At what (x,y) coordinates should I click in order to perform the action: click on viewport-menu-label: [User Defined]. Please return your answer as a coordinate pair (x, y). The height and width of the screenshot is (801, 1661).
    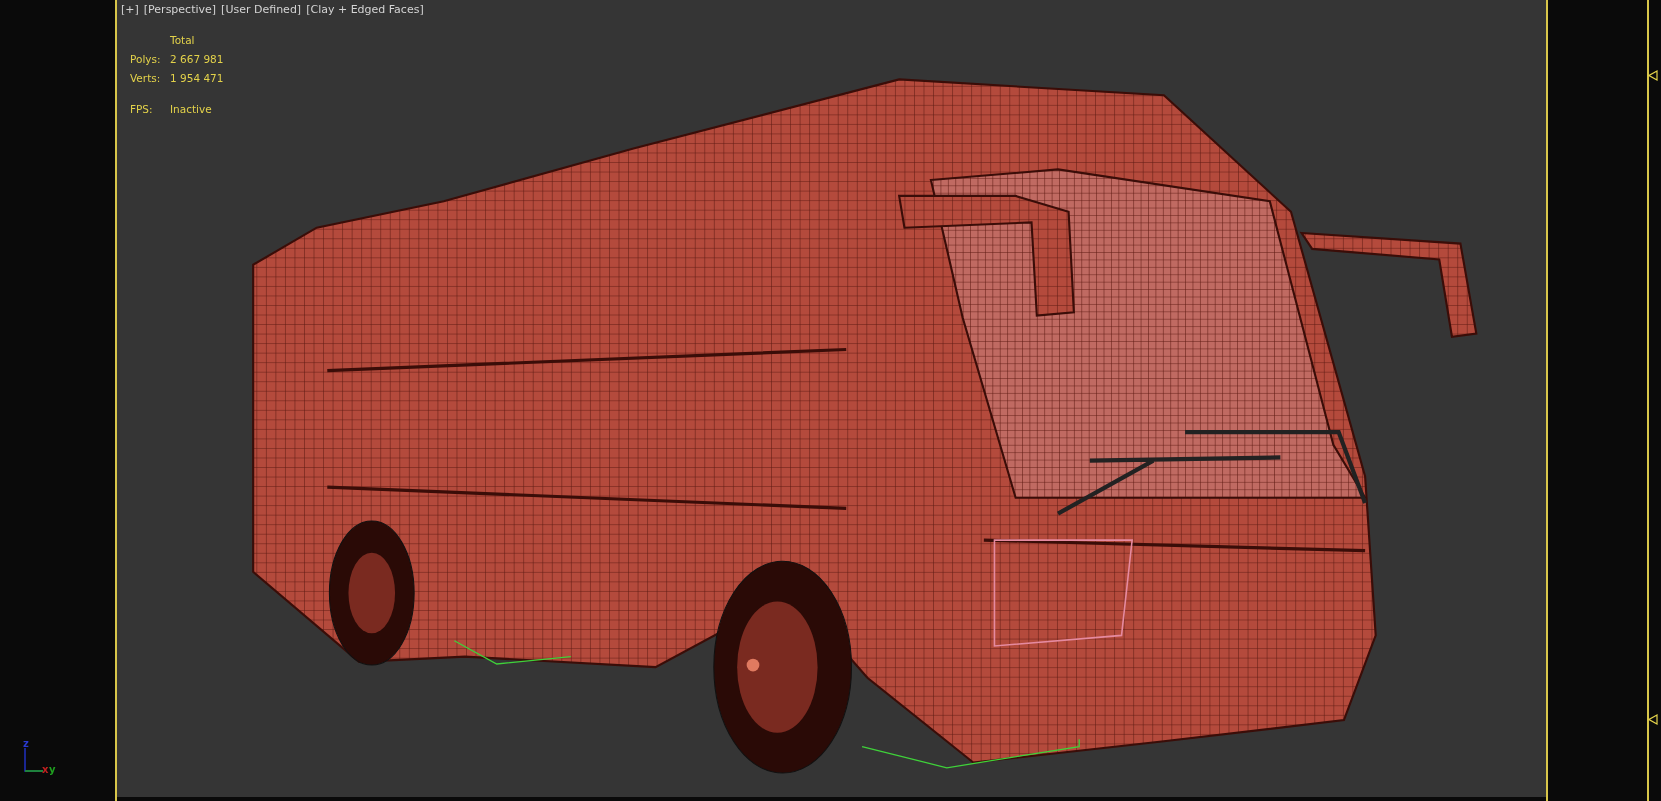
    Looking at the image, I should click on (261, 10).